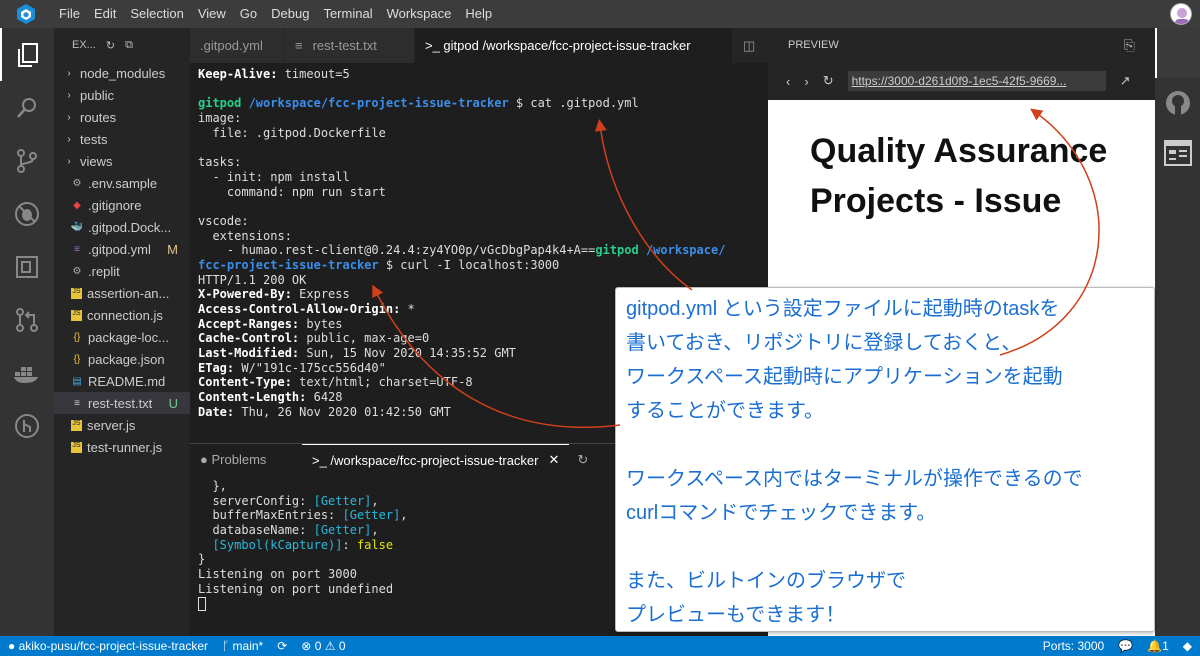  I want to click on outline-icon, so click(1177, 153).